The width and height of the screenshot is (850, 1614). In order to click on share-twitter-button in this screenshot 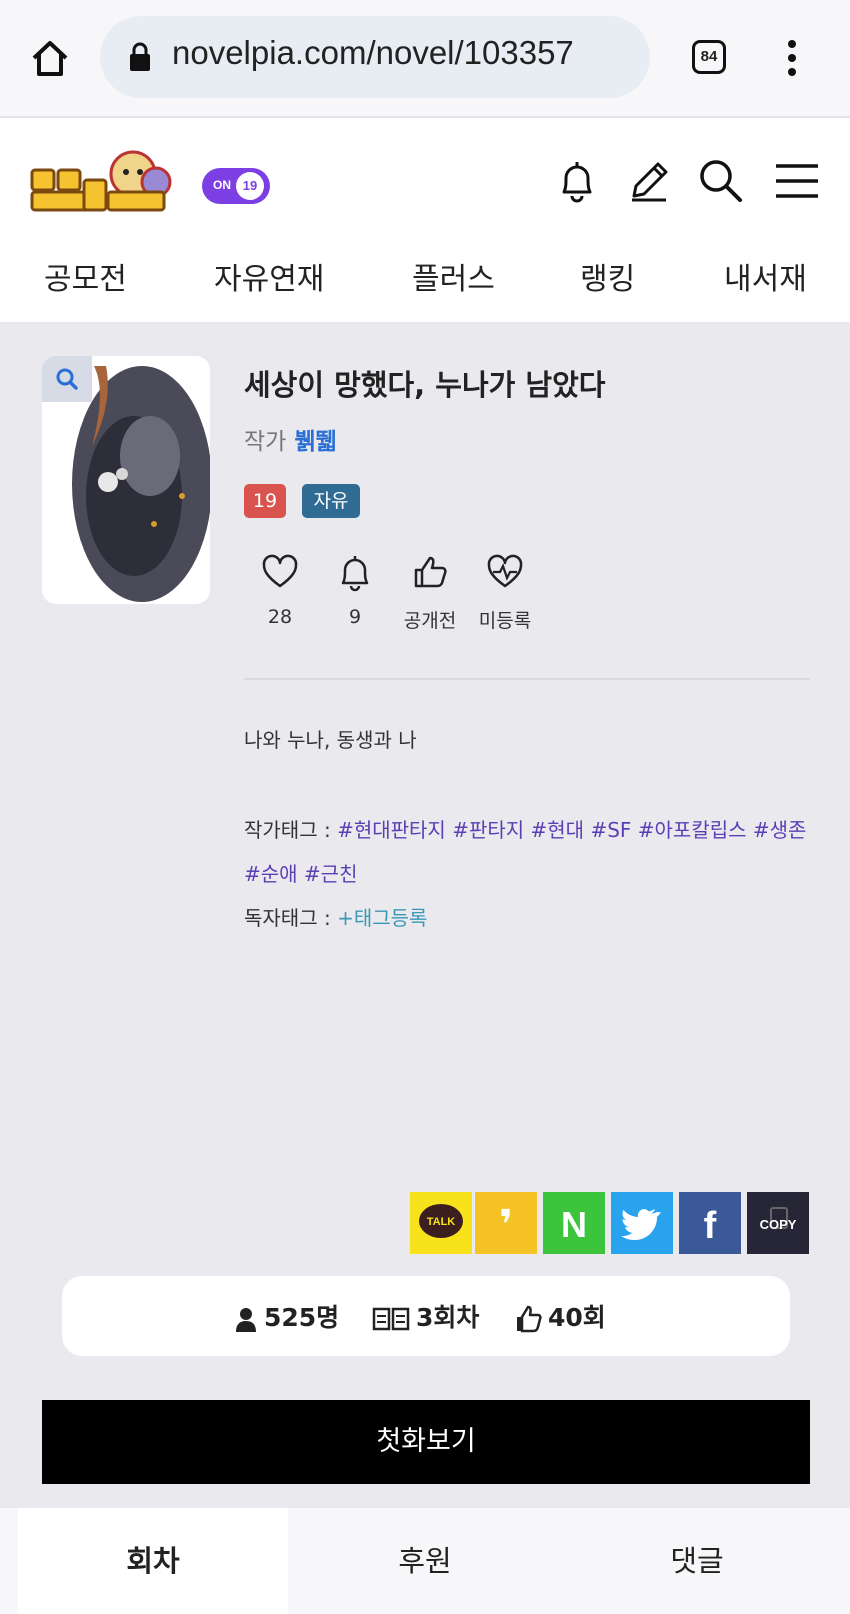, I will do `click(642, 1223)`.